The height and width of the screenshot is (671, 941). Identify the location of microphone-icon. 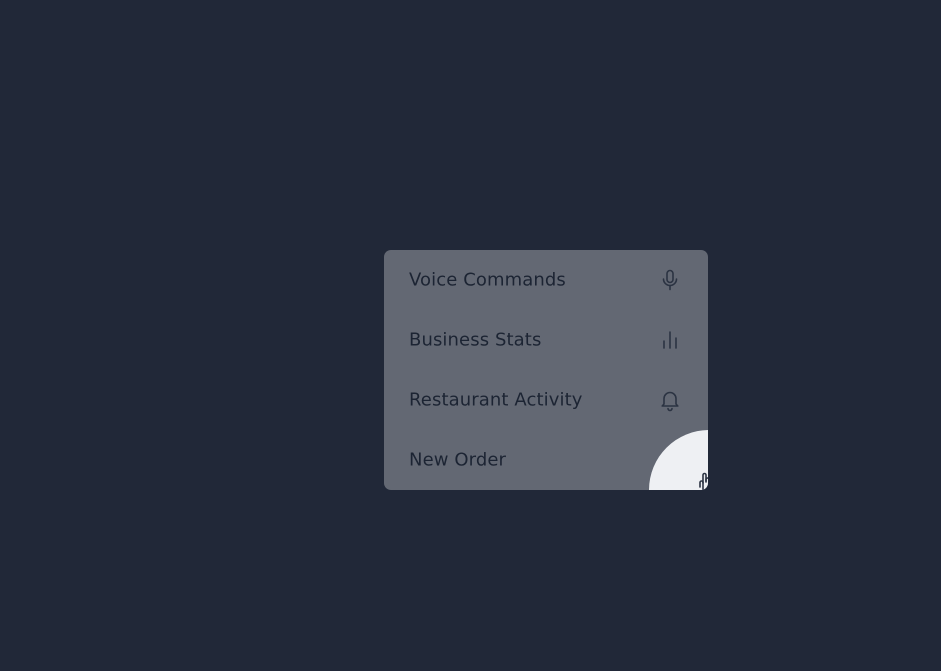
(670, 280).